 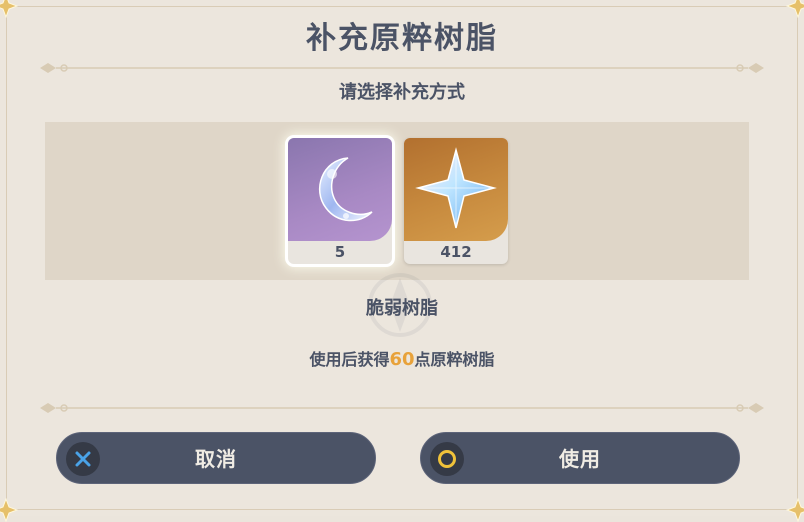 I want to click on use-button-label: 使用, so click(x=580, y=459).